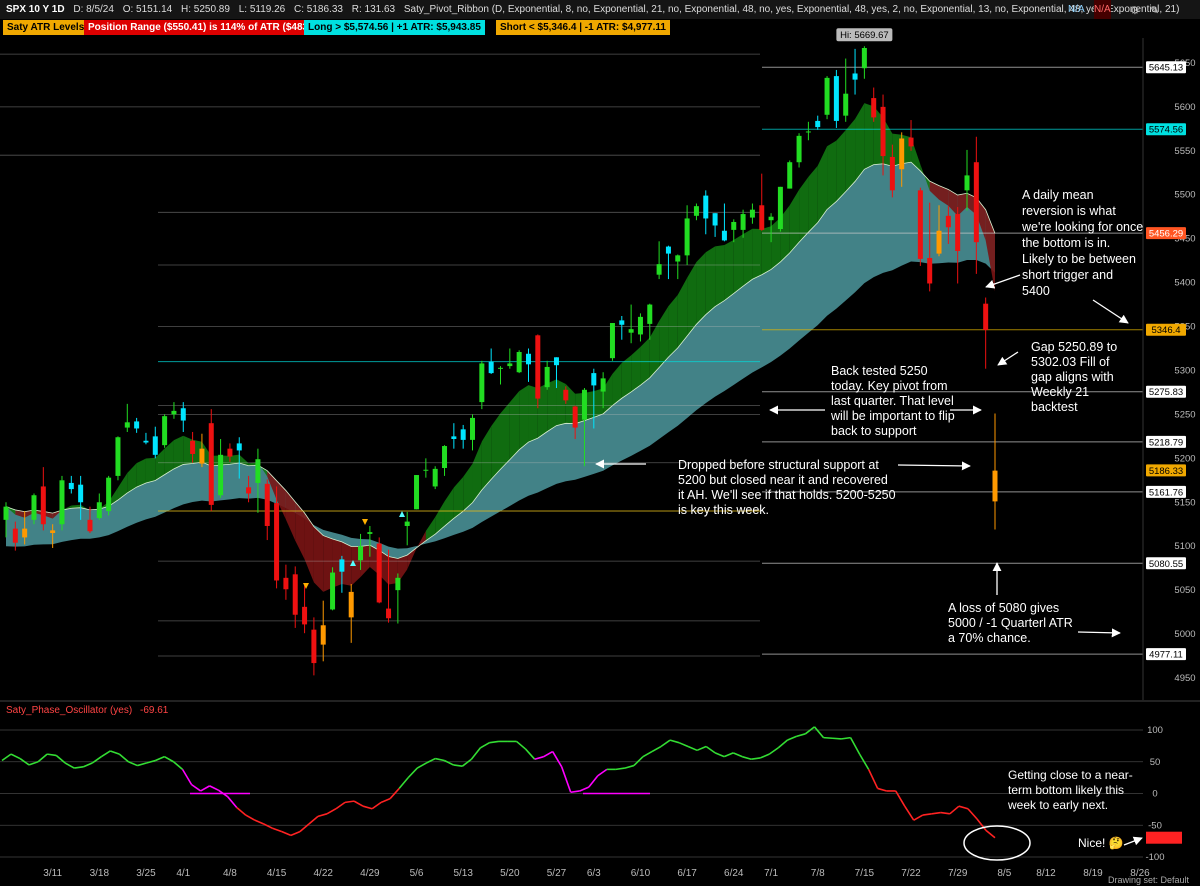 This screenshot has height=886, width=1200. What do you see at coordinates (1148, 880) in the screenshot?
I see `drawing-set-label: Drawing set: Default` at bounding box center [1148, 880].